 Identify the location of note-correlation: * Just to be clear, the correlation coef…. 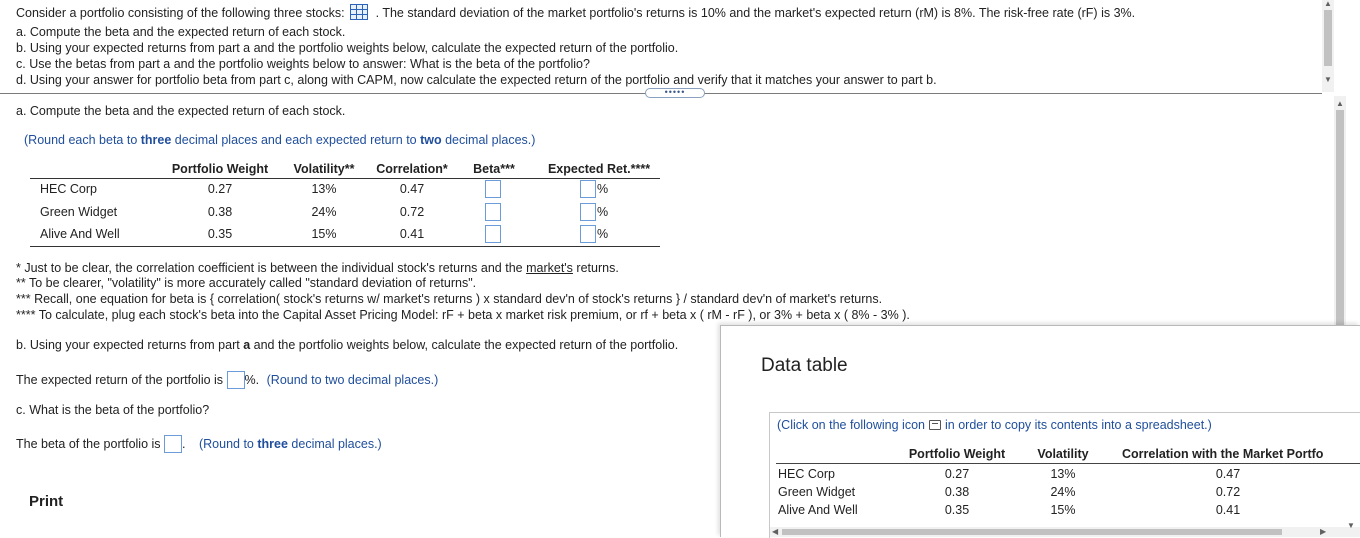
(317, 268).